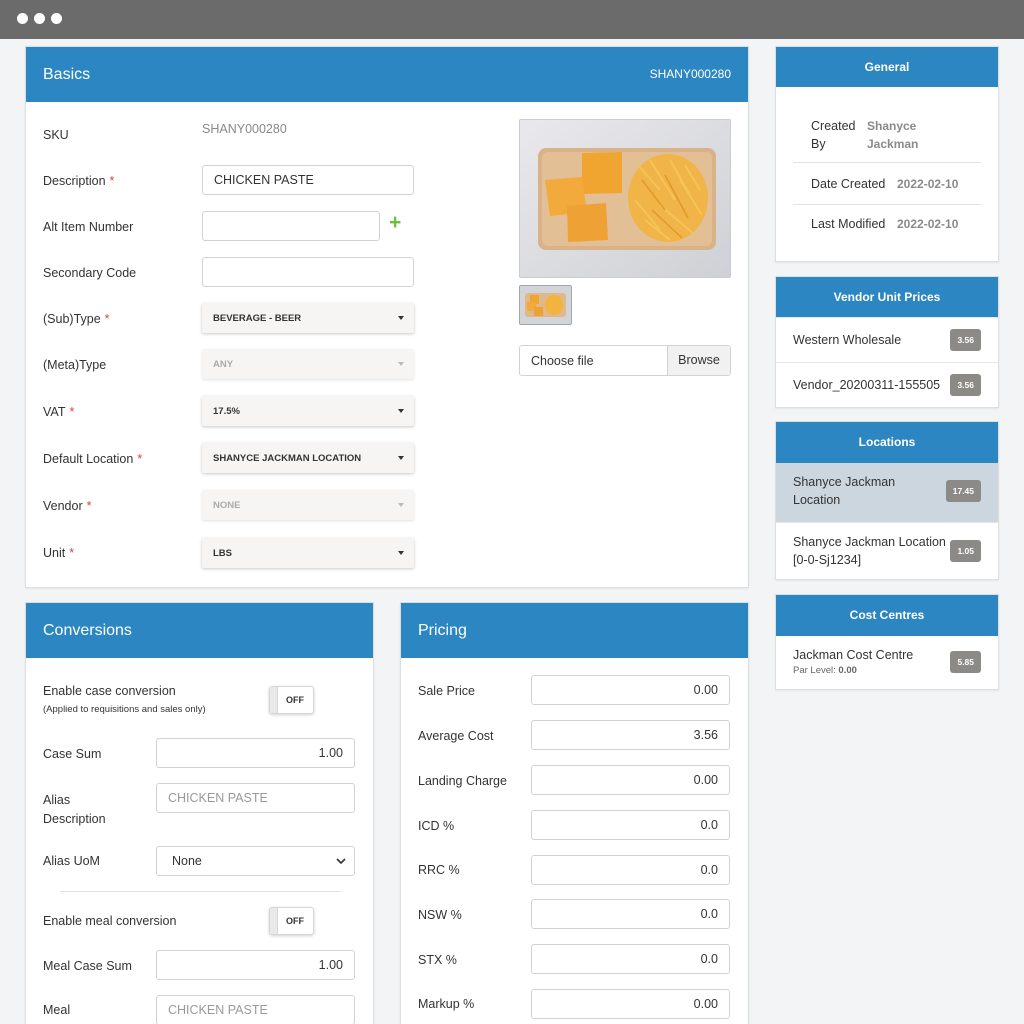 The height and width of the screenshot is (1024, 1024). Describe the element at coordinates (244, 129) in the screenshot. I see `sku-value: SHANY000280` at that location.